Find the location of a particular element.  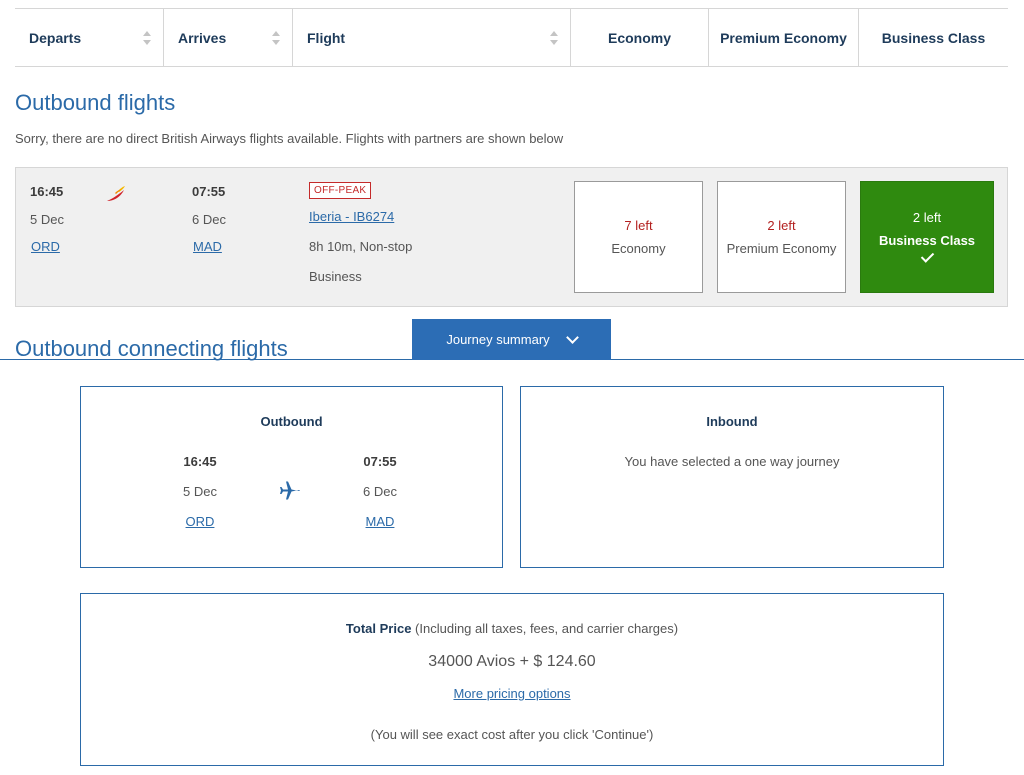

summary-depart-time: 16:45 is located at coordinates (200, 461).